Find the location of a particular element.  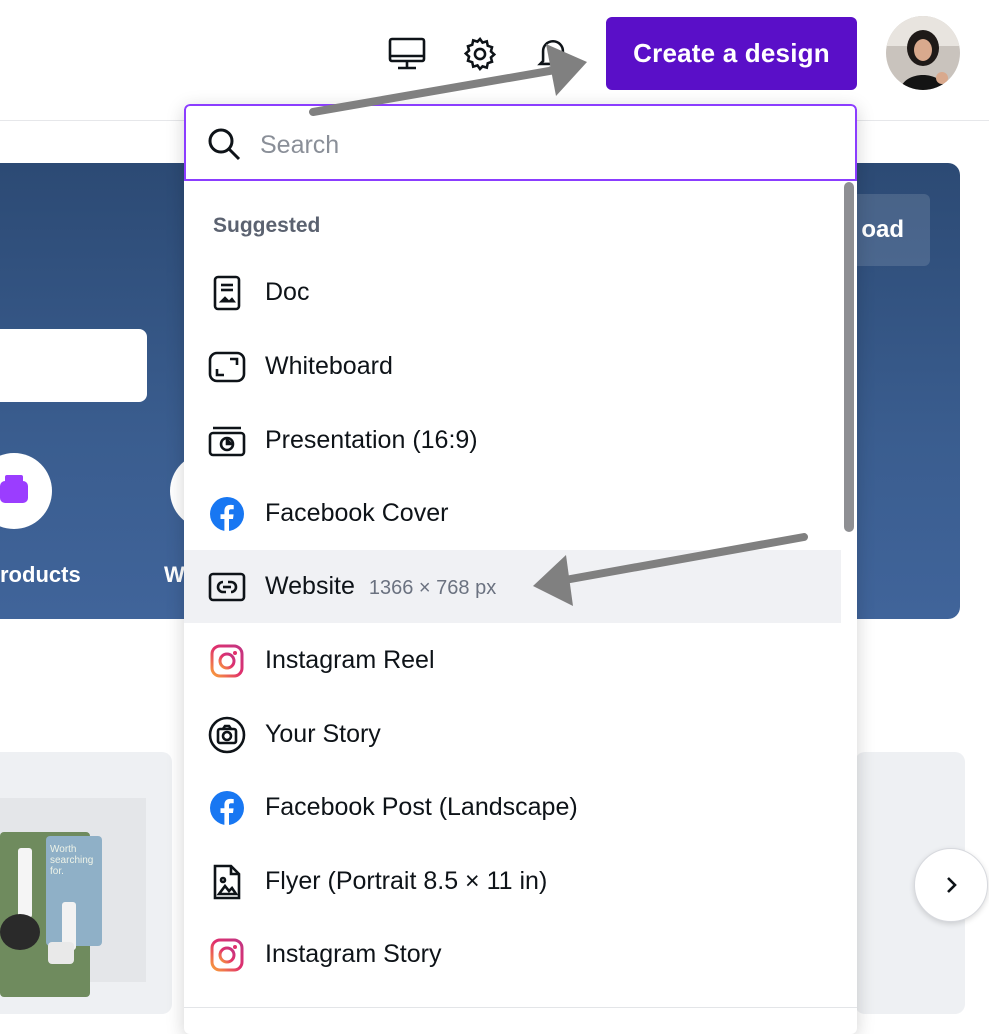

bell-icon is located at coordinates (553, 54).